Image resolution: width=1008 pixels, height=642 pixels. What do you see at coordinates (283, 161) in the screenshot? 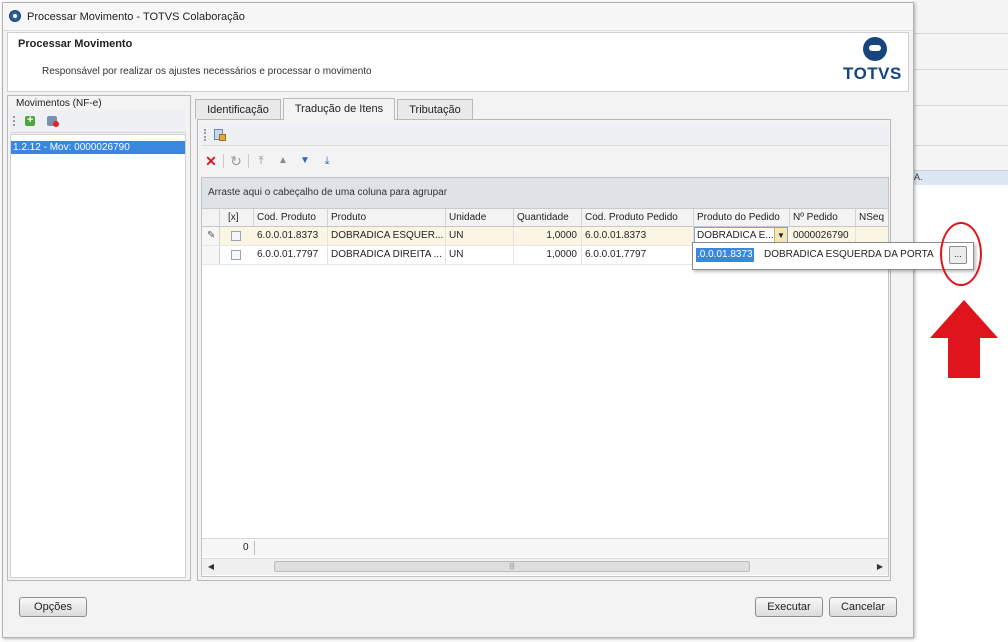
I see `move-up-icon: ▲` at bounding box center [283, 161].